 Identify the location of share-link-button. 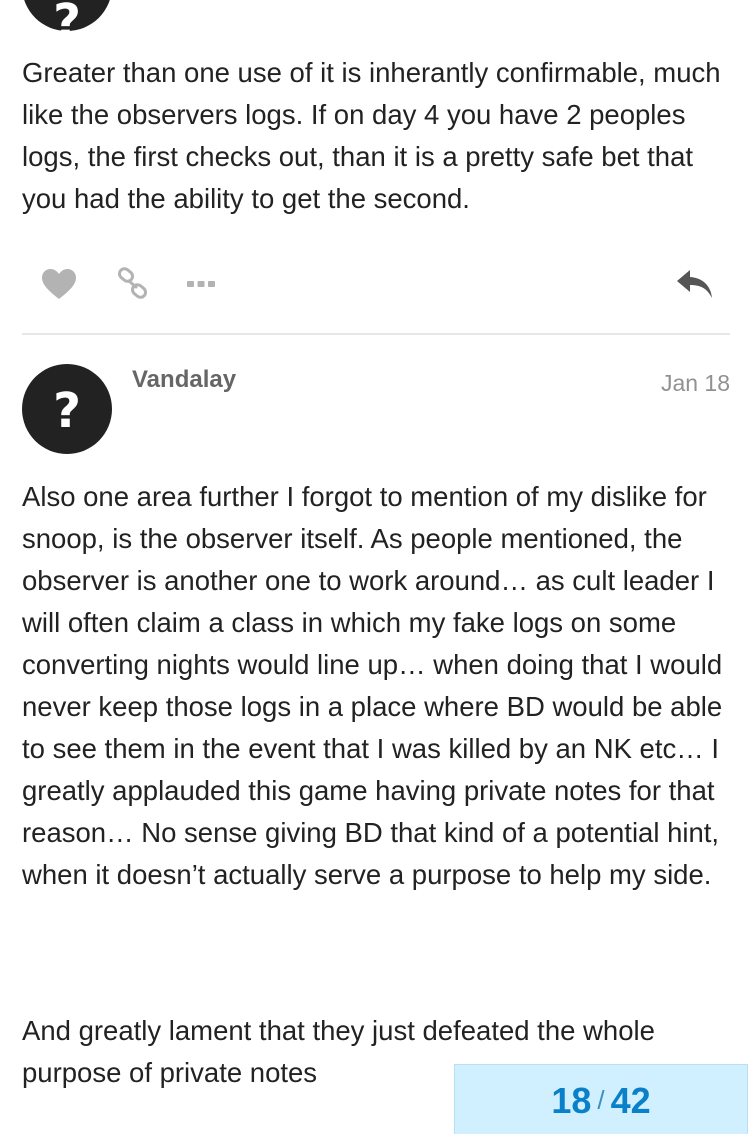
(133, 284).